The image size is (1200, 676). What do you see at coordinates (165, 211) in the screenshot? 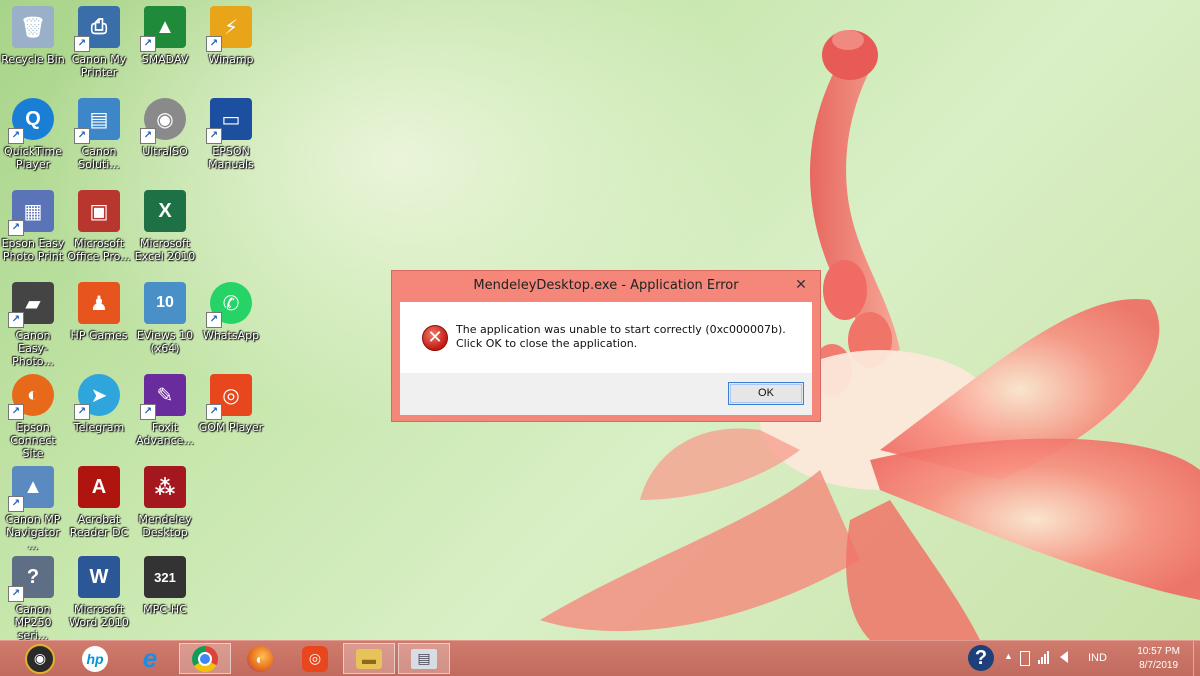
I see `excel-icon: X` at bounding box center [165, 211].